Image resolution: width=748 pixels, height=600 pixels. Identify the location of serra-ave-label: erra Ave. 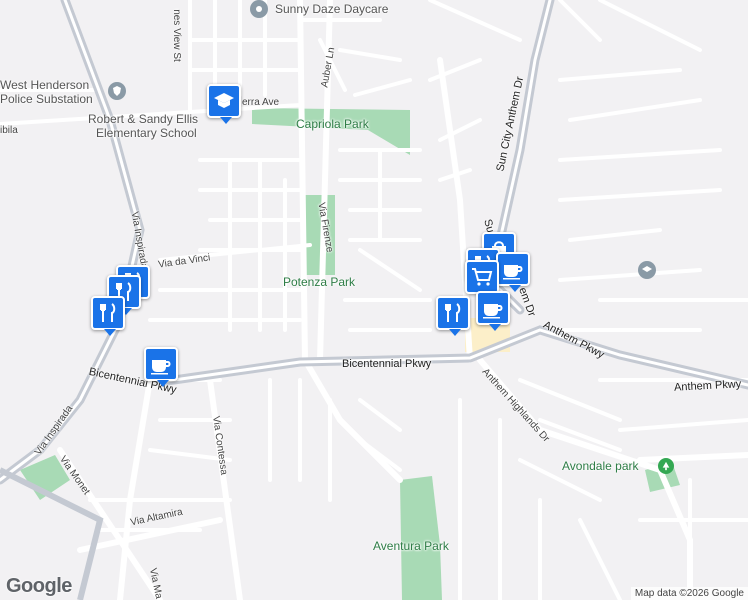
(261, 102).